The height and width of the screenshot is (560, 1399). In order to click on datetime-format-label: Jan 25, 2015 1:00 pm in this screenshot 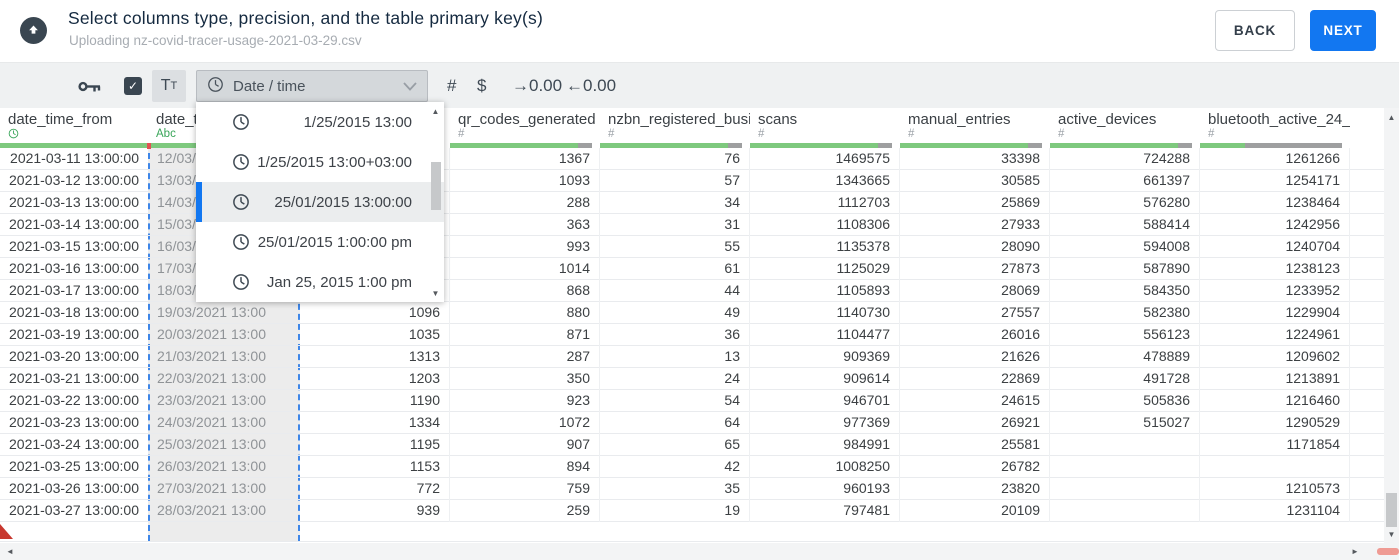, I will do `click(339, 282)`.